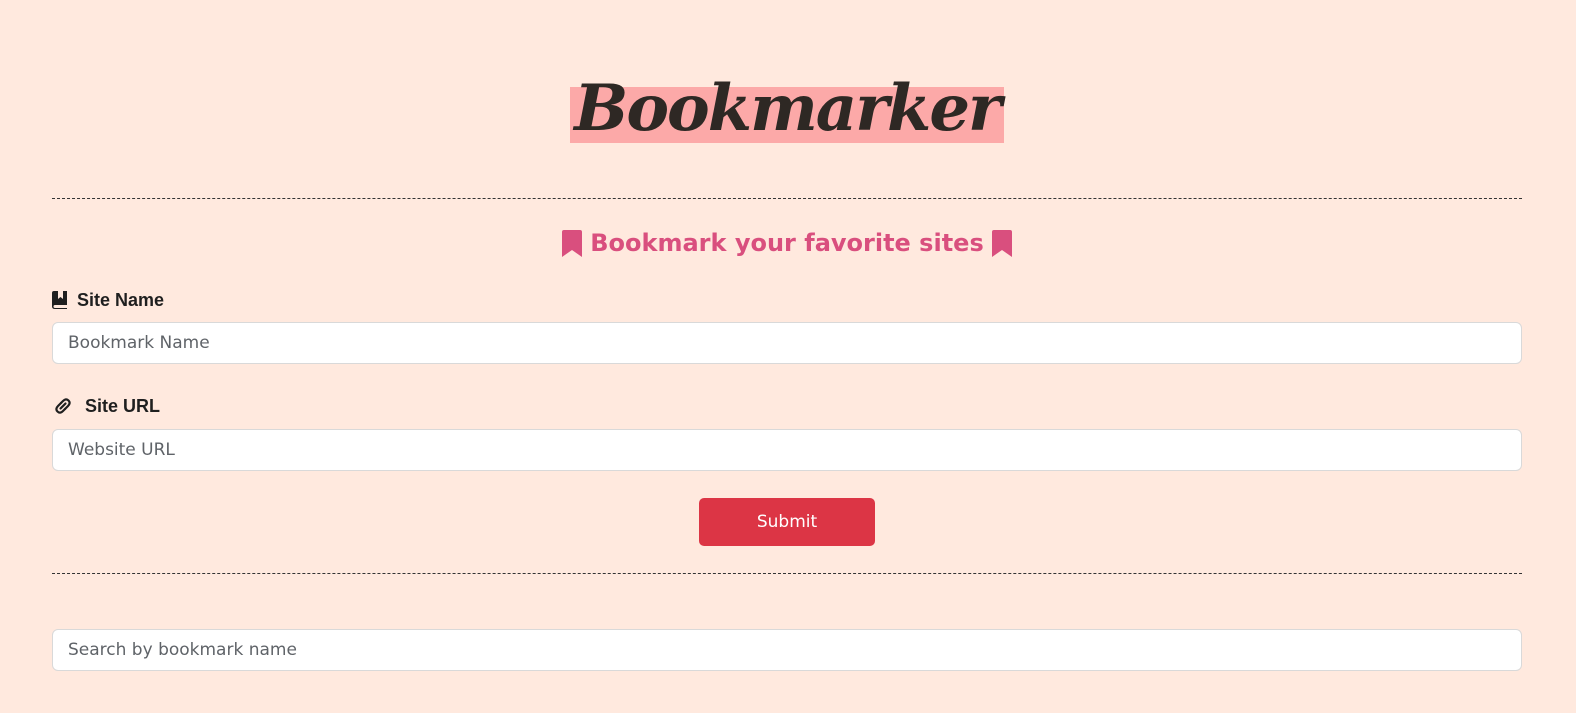 The height and width of the screenshot is (713, 1576). I want to click on divider-bottom, so click(787, 573).